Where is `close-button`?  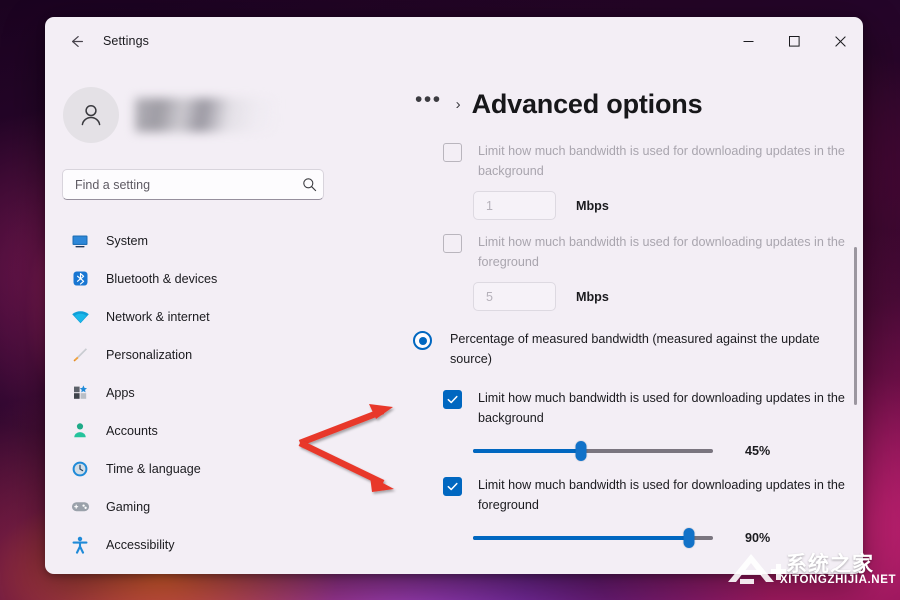 close-button is located at coordinates (840, 41).